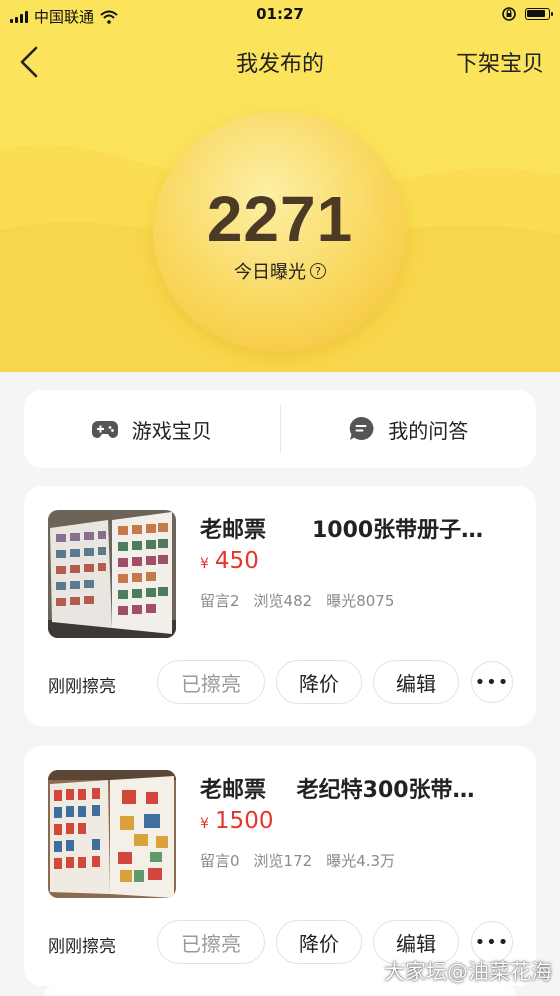  I want to click on price-value: 1500, so click(244, 821).